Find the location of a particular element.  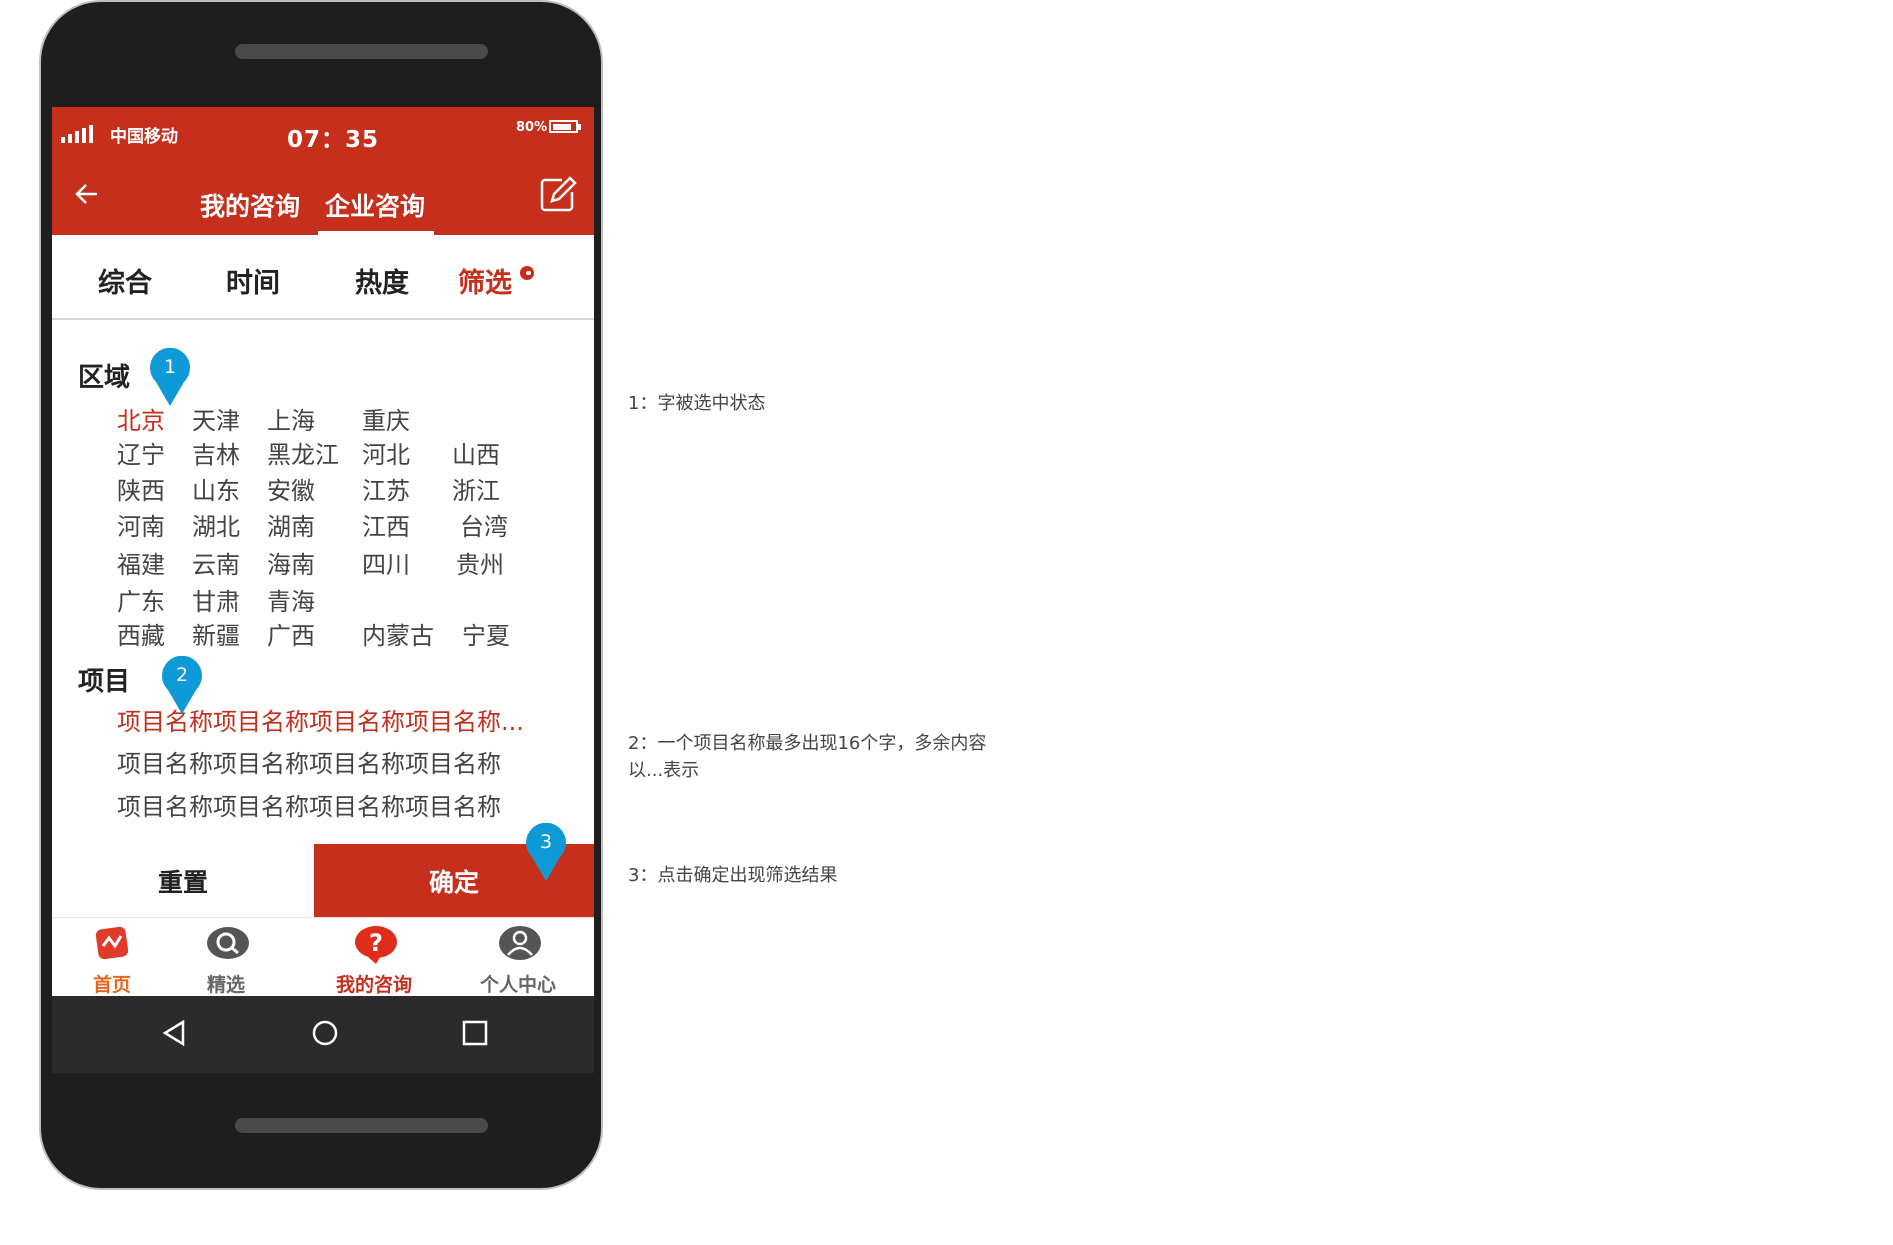

region-option: 黑龙江 is located at coordinates (303, 452).